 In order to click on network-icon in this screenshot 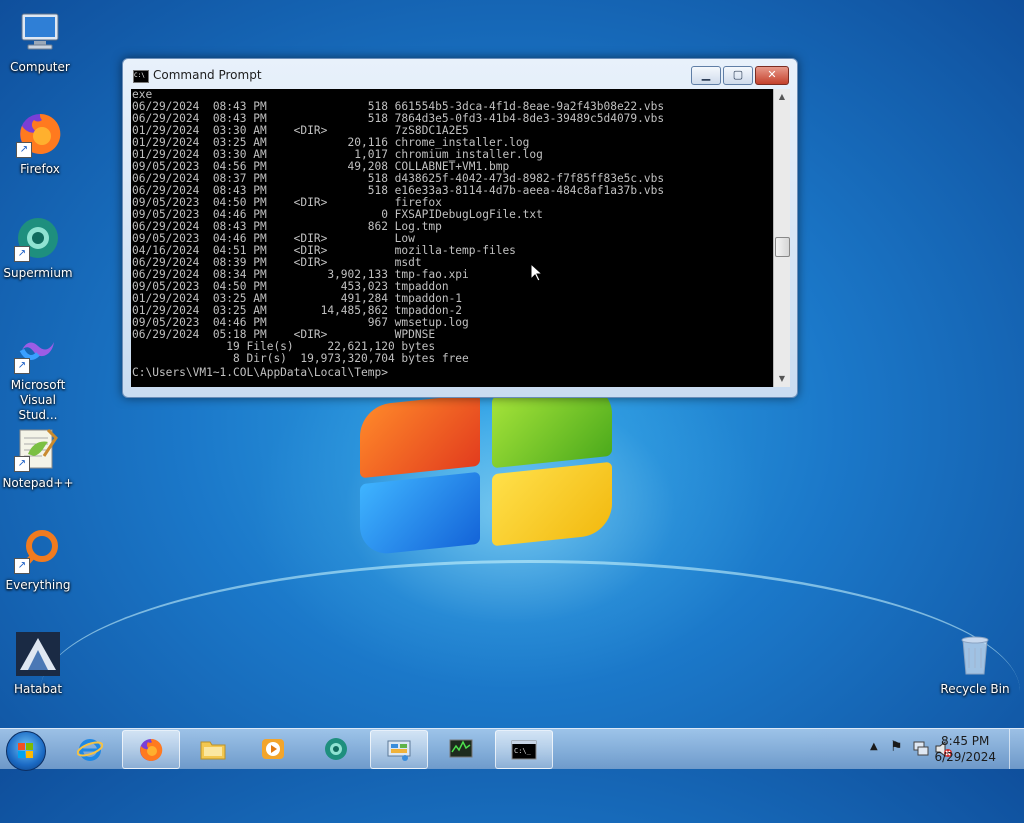, I will do `click(921, 749)`.